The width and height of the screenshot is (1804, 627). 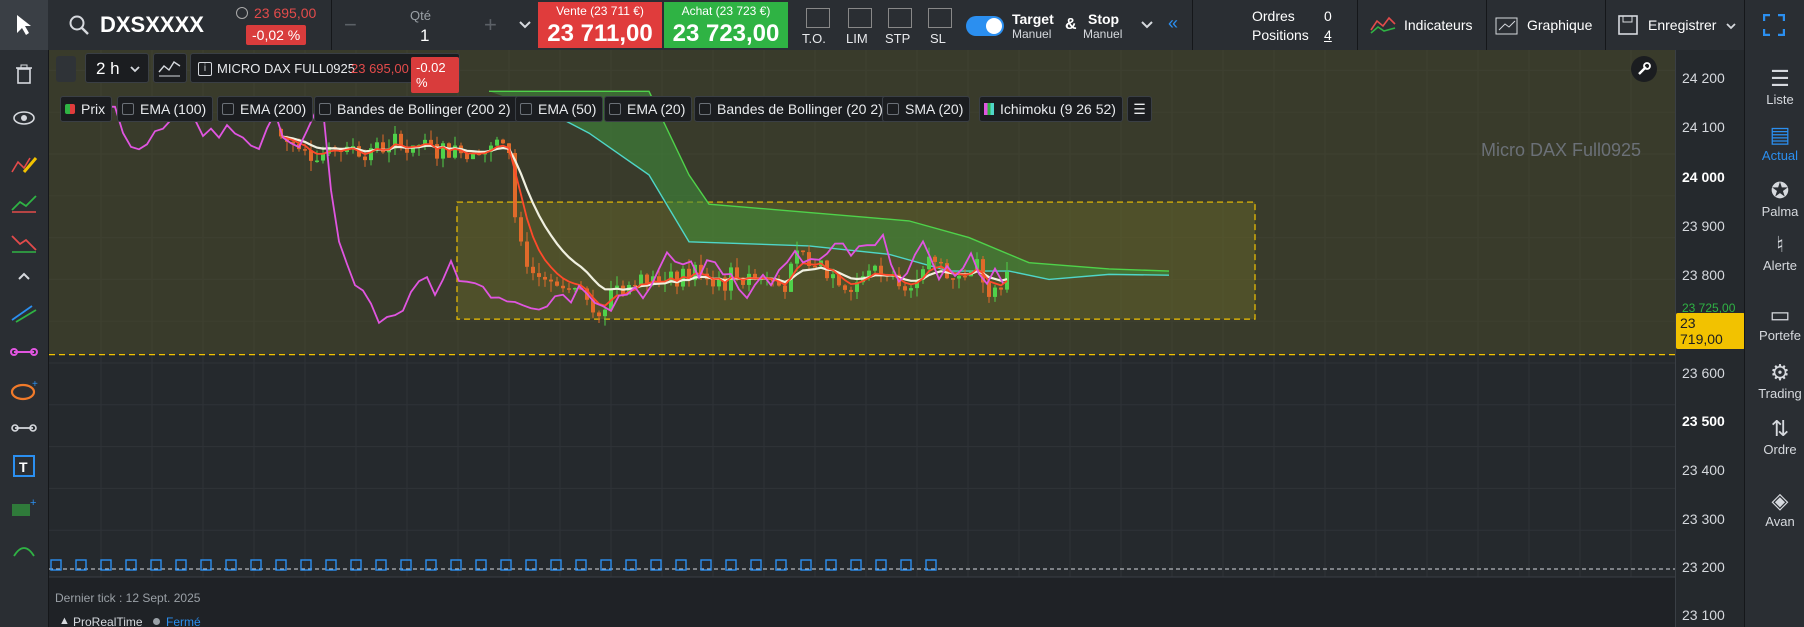 What do you see at coordinates (380, 68) in the screenshot?
I see `instrument-price: 23 695,00` at bounding box center [380, 68].